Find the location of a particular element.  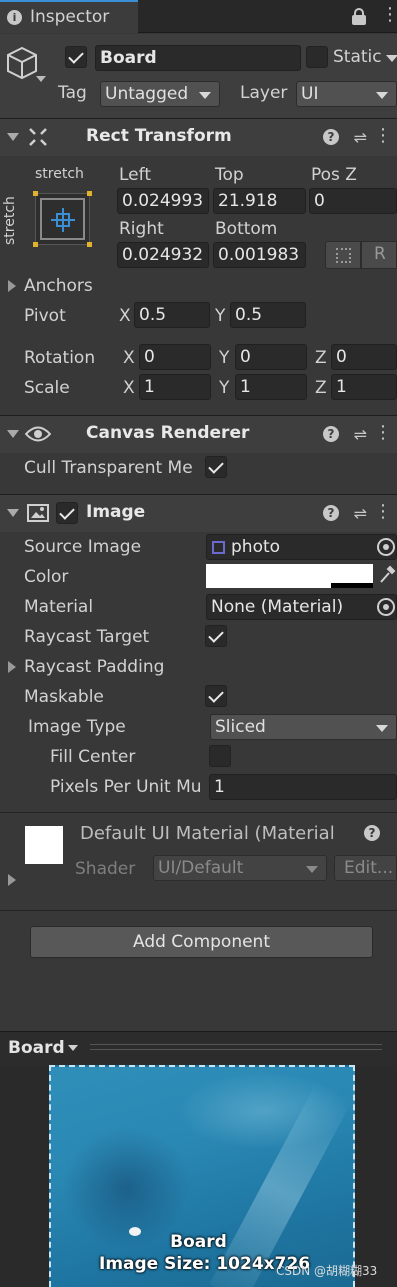

active-checkbox is located at coordinates (76, 57).